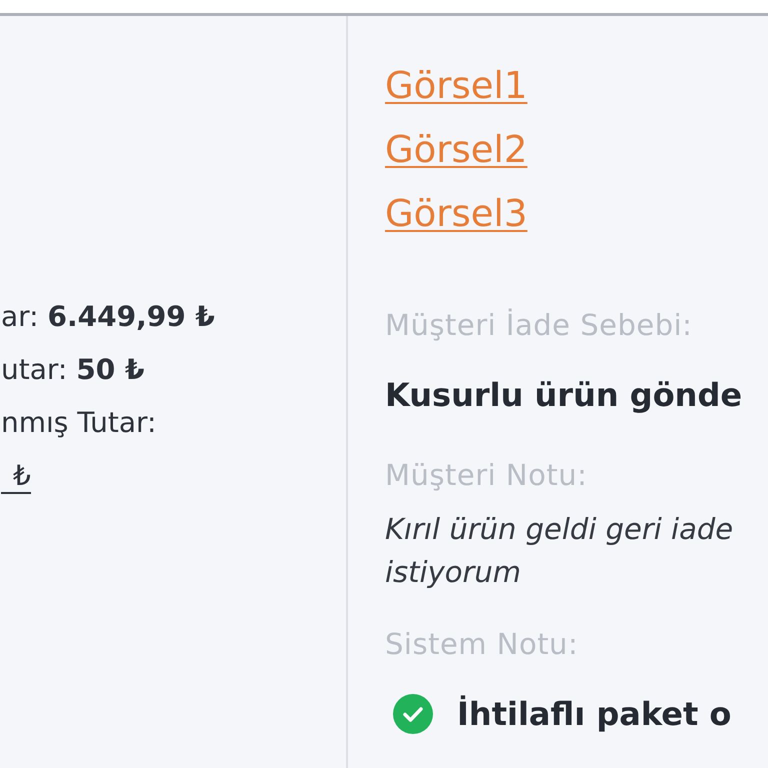  Describe the element at coordinates (79, 423) in the screenshot. I see `amount-text: nmış Tutar:` at that location.